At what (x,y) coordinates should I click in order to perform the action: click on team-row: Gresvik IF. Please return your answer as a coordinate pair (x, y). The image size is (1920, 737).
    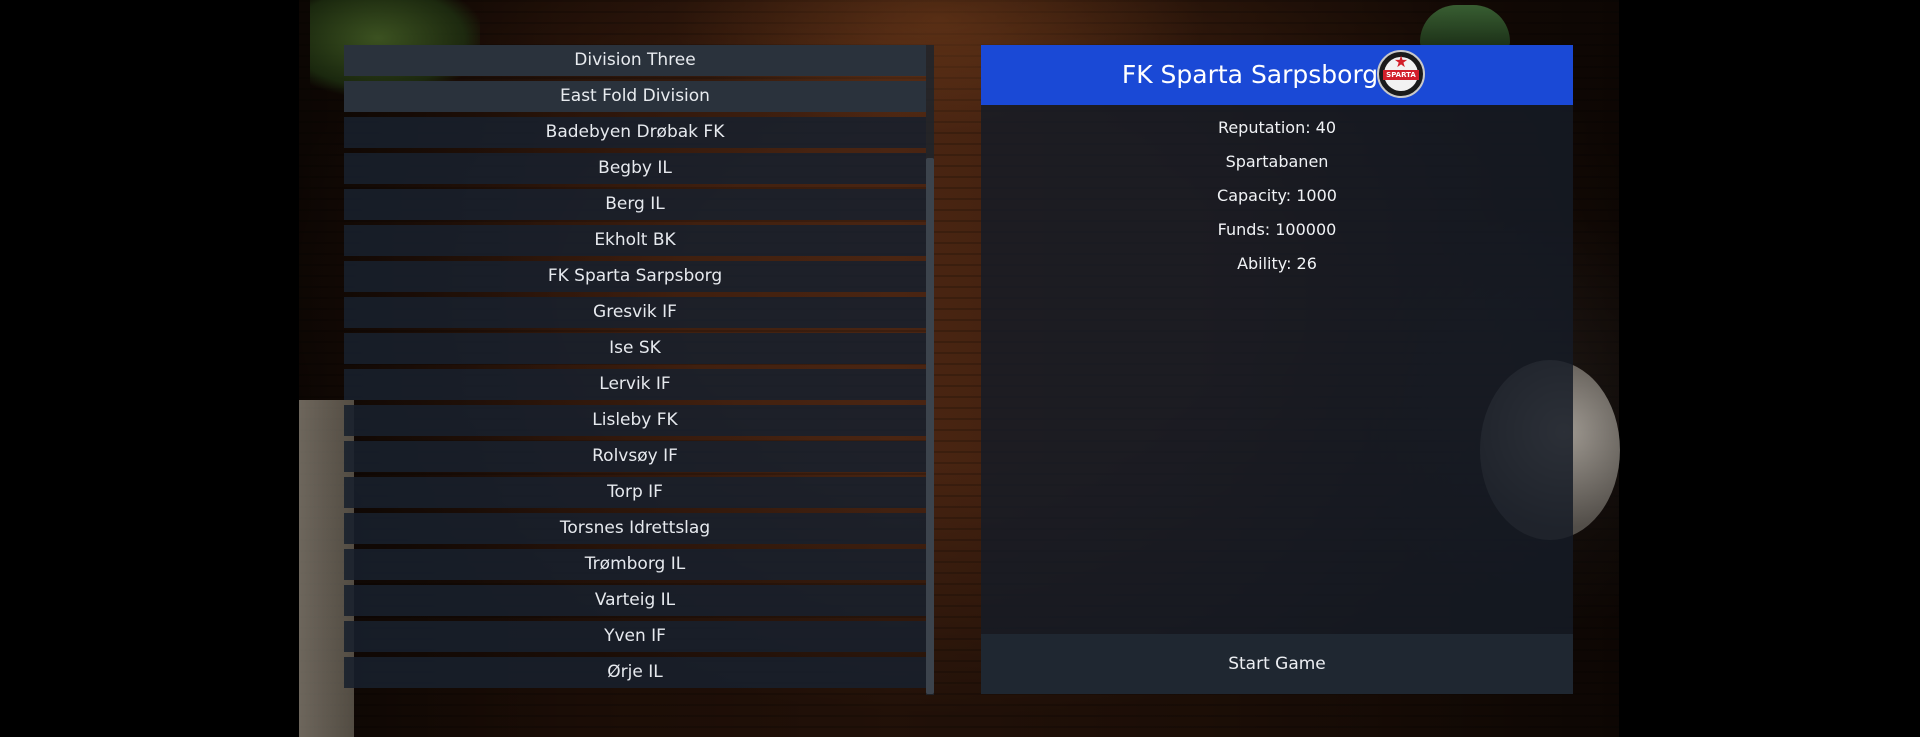
    Looking at the image, I should click on (635, 312).